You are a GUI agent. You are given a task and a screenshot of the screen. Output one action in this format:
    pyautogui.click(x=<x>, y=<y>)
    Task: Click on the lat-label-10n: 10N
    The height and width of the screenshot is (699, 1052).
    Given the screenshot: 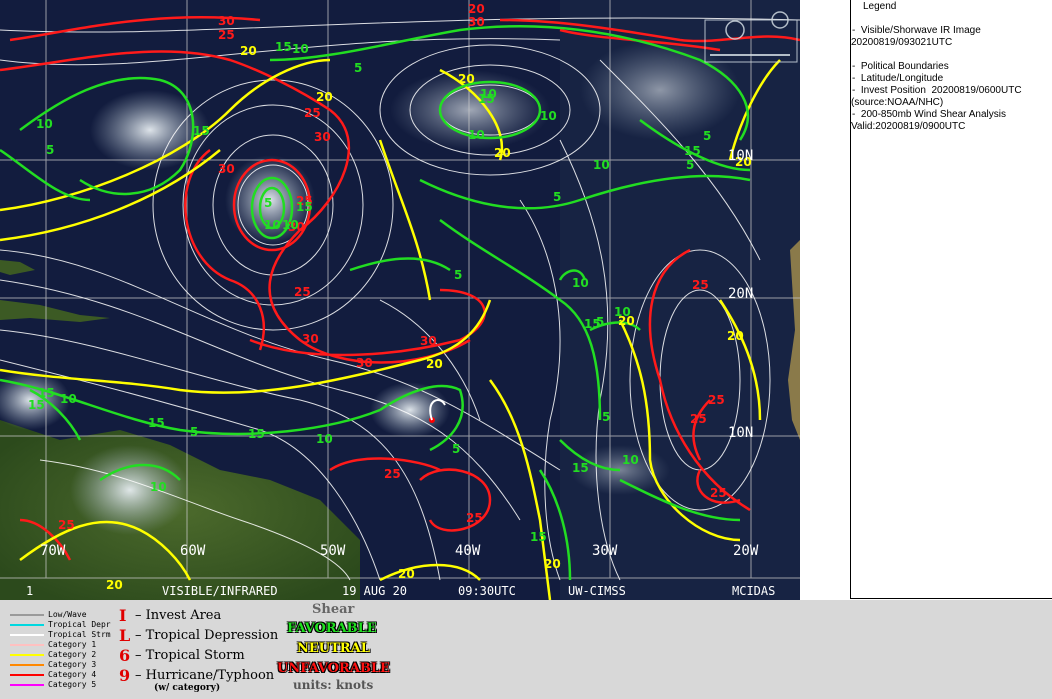 What is the action you would take?
    pyautogui.click(x=741, y=433)
    